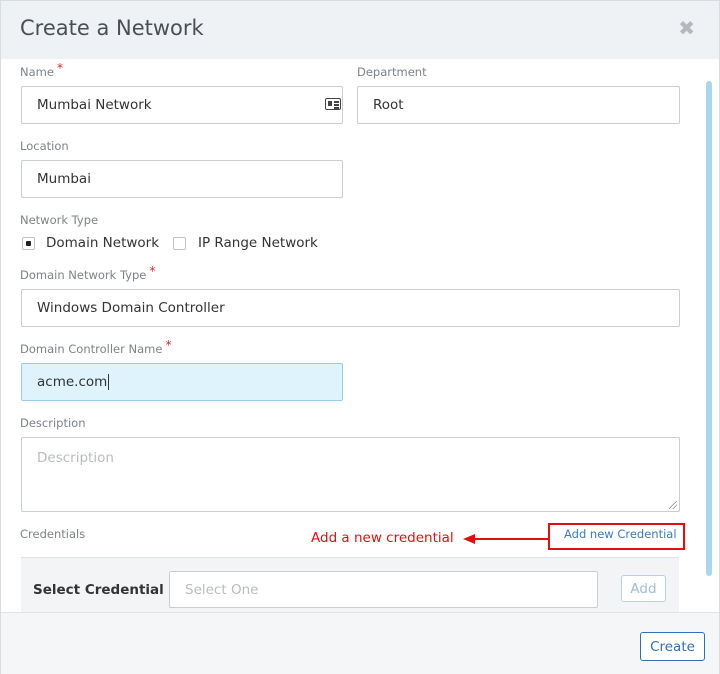 The height and width of the screenshot is (674, 720). I want to click on domain-network-type-select: Windows Domain Controller, so click(350, 308).